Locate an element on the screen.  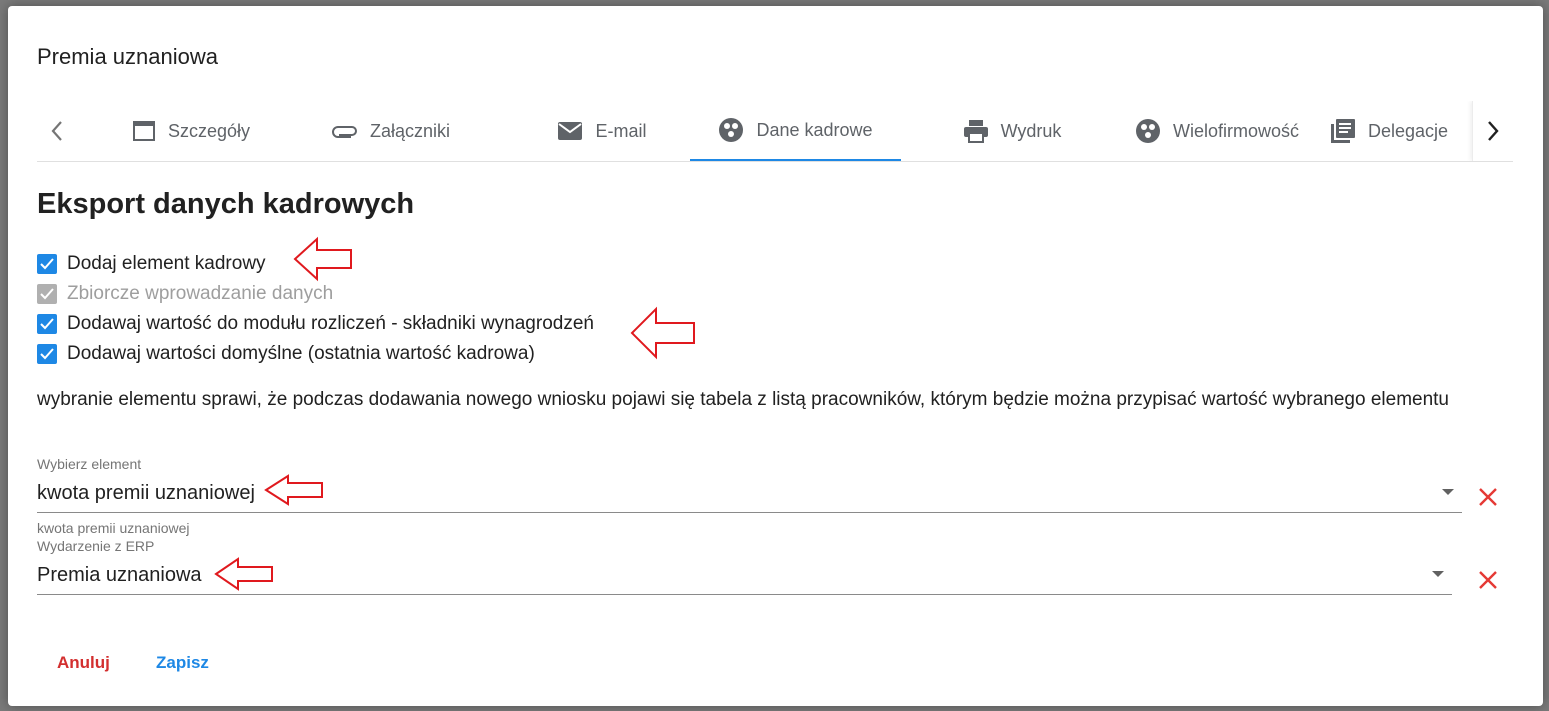
chevron-right-icon is located at coordinates (1493, 131).